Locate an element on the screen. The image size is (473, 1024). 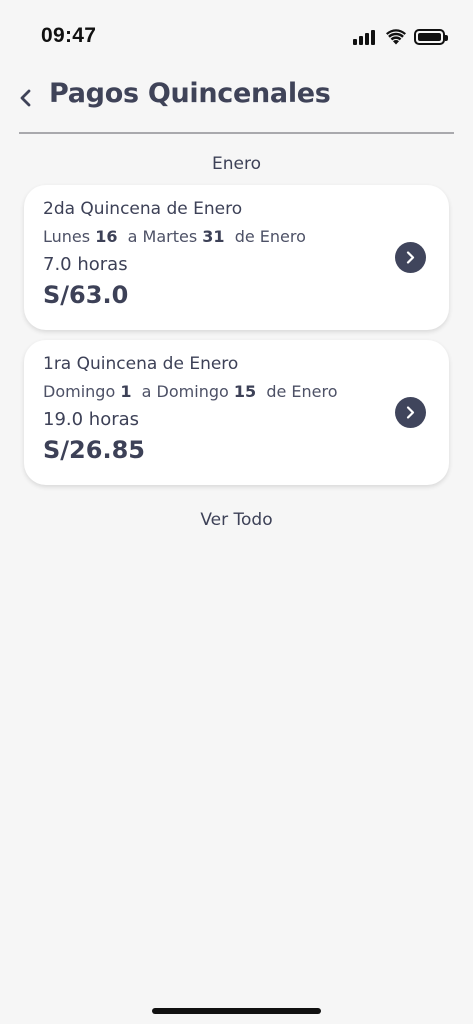
back-button is located at coordinates (26, 98).